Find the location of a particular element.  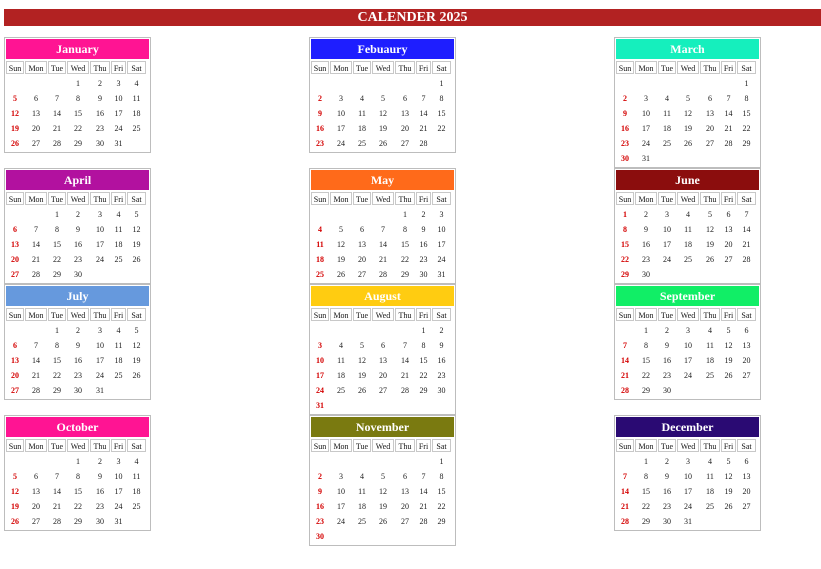

day-cell: 21 is located at coordinates (36, 375).